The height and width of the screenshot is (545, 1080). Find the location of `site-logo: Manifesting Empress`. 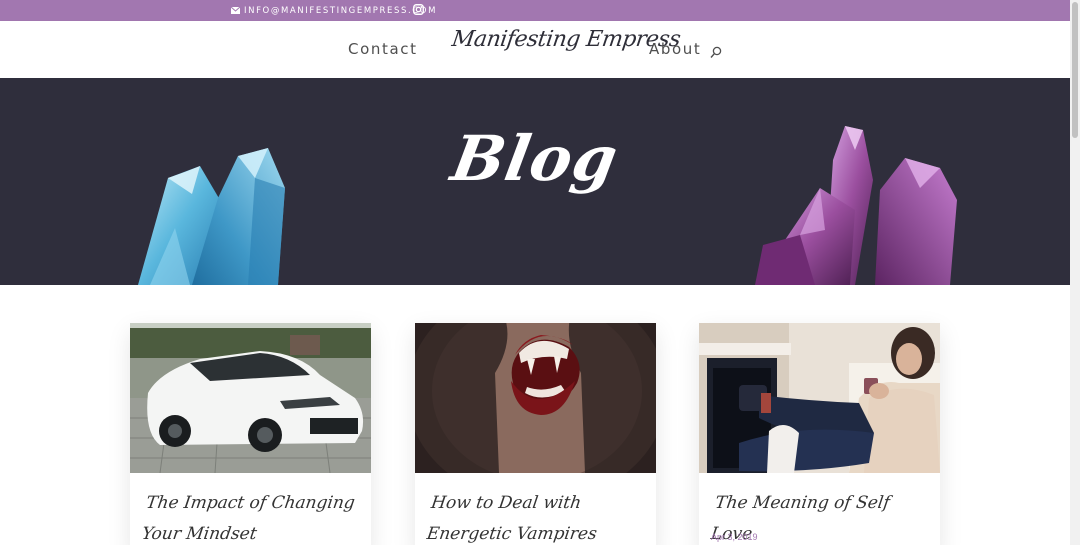

site-logo: Manifesting Empress is located at coordinates (566, 39).